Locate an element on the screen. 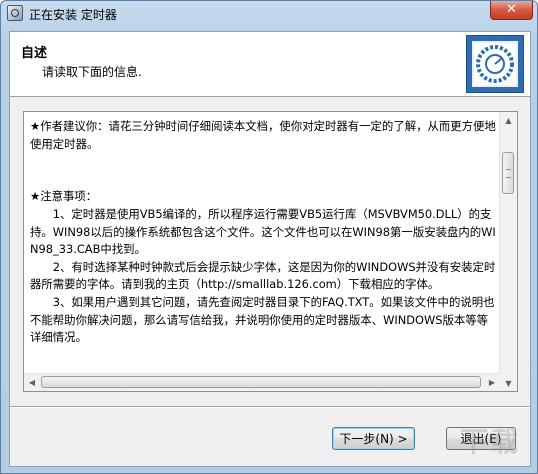  scroll-down-icon: ▼ is located at coordinates (508, 383).